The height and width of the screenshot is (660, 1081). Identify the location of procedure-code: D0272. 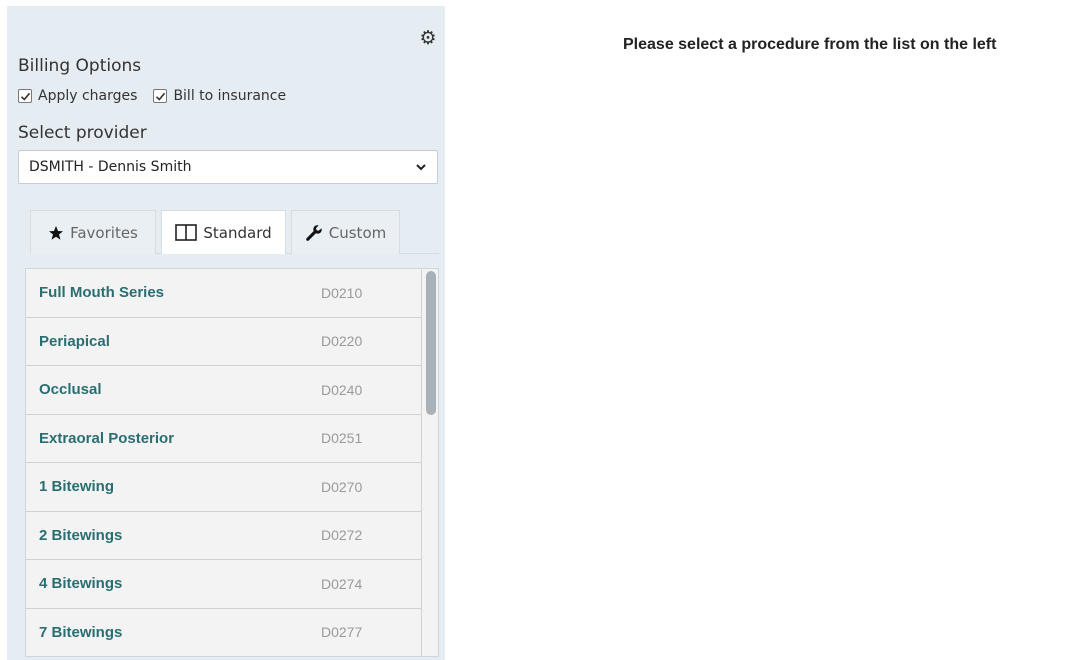
(342, 535).